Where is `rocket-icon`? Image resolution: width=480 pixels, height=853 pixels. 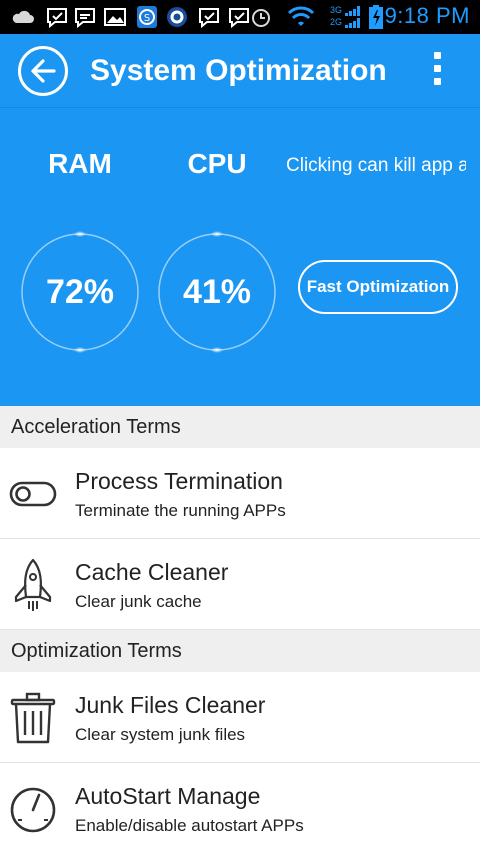 rocket-icon is located at coordinates (33, 584).